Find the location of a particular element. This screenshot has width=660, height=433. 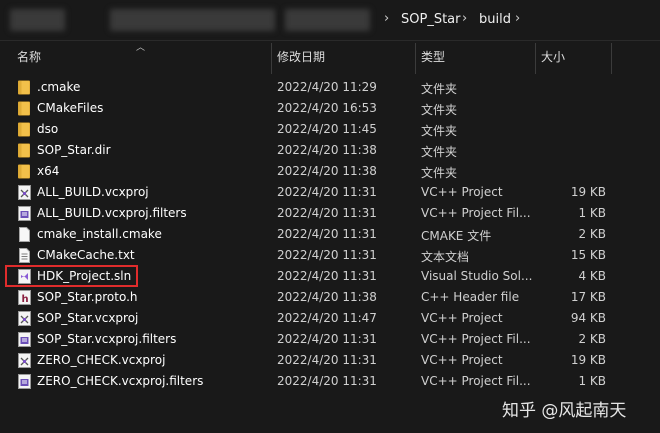

svg-text: h is located at coordinates (25, 299).